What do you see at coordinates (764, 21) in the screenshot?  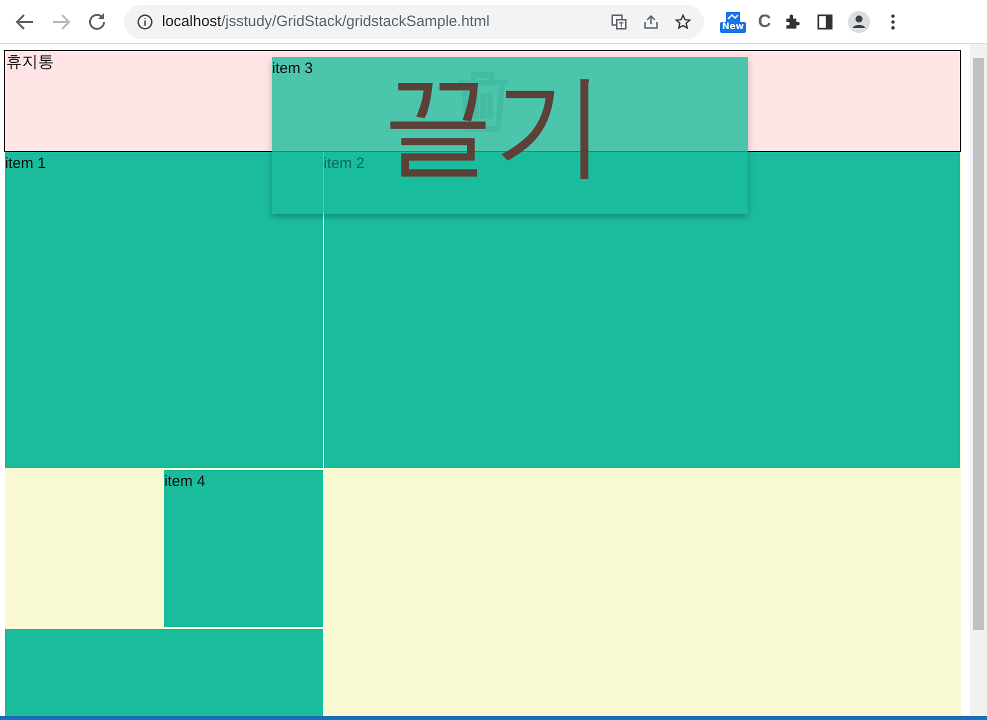 I see `extension-icon: C` at bounding box center [764, 21].